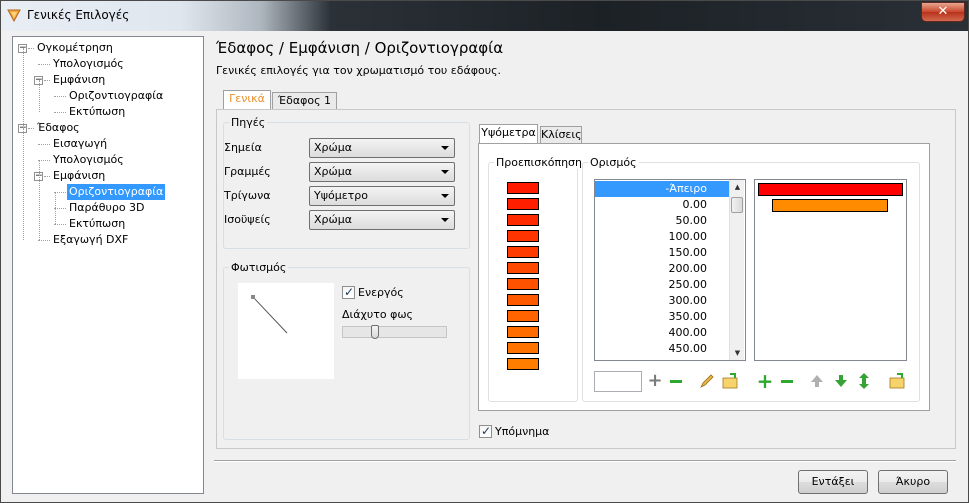 The image size is (969, 503). I want to click on tree-item-label: Οριζοντιογραφία, so click(116, 192).